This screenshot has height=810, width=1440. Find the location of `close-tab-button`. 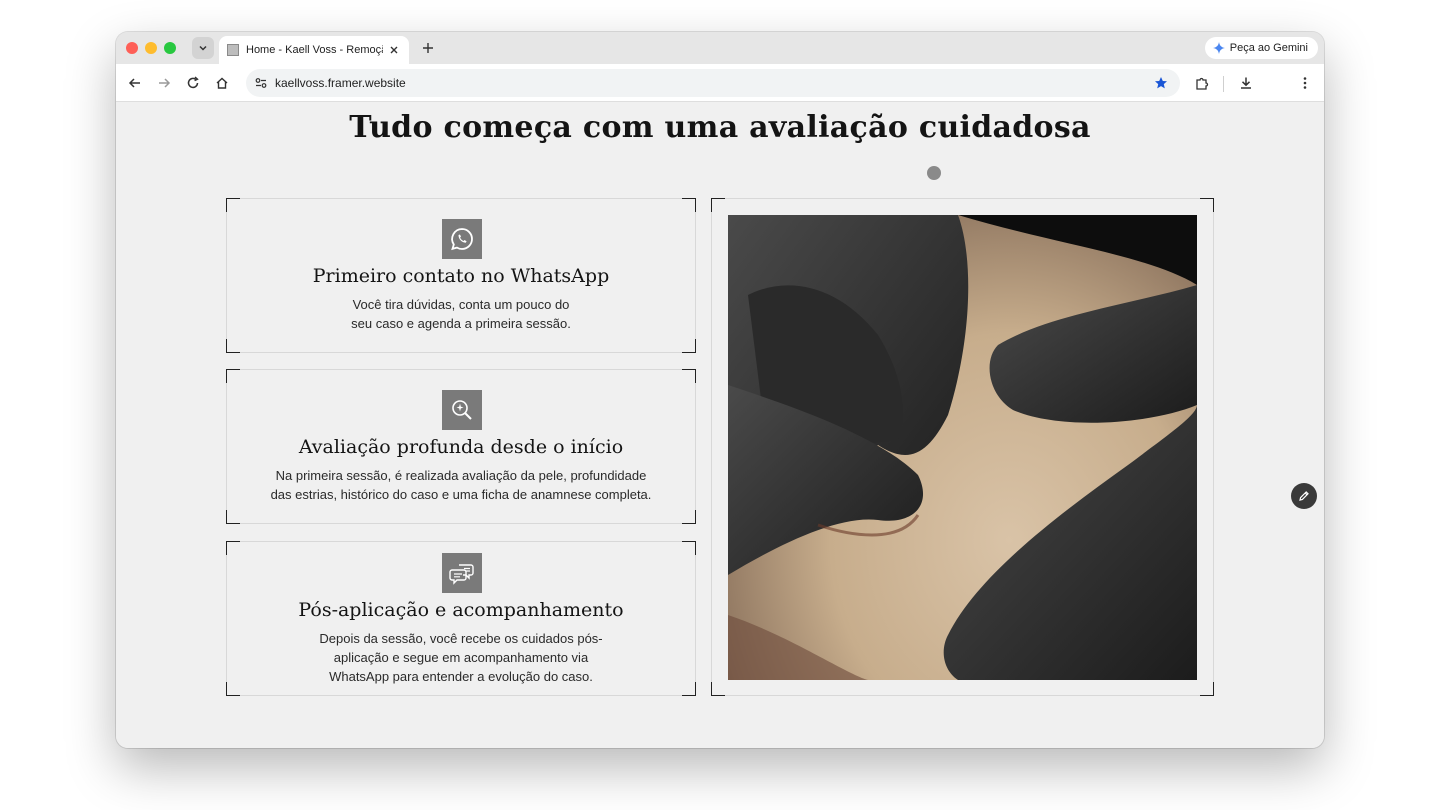

close-tab-button is located at coordinates (394, 50).